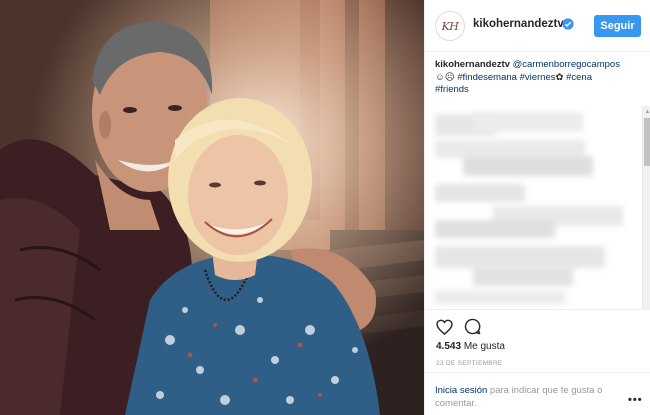 This screenshot has width=650, height=415. I want to click on login-link: Inicia sesión, so click(461, 390).